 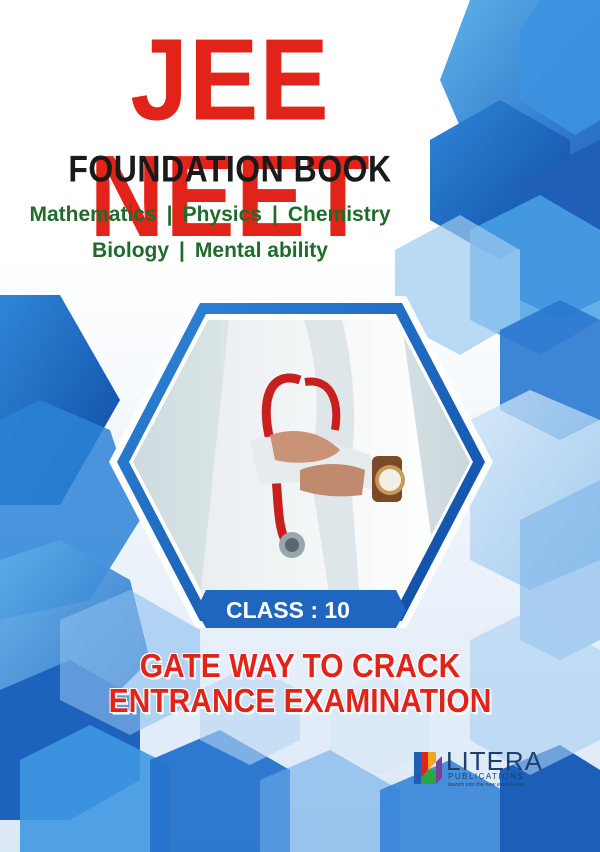 What do you see at coordinates (222, 214) in the screenshot?
I see `subject-physics: Physics` at bounding box center [222, 214].